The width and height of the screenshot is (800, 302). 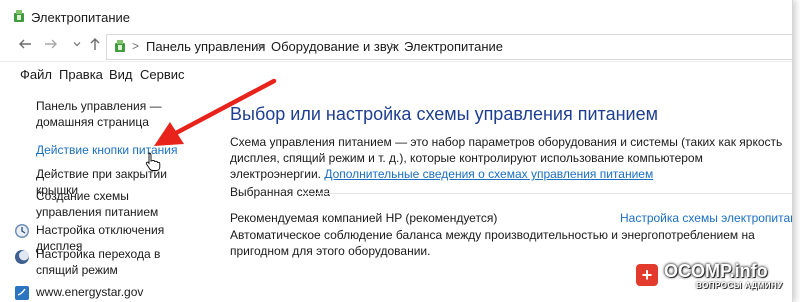 What do you see at coordinates (716, 271) in the screenshot?
I see `watermark-text: OCOMP.info` at bounding box center [716, 271].